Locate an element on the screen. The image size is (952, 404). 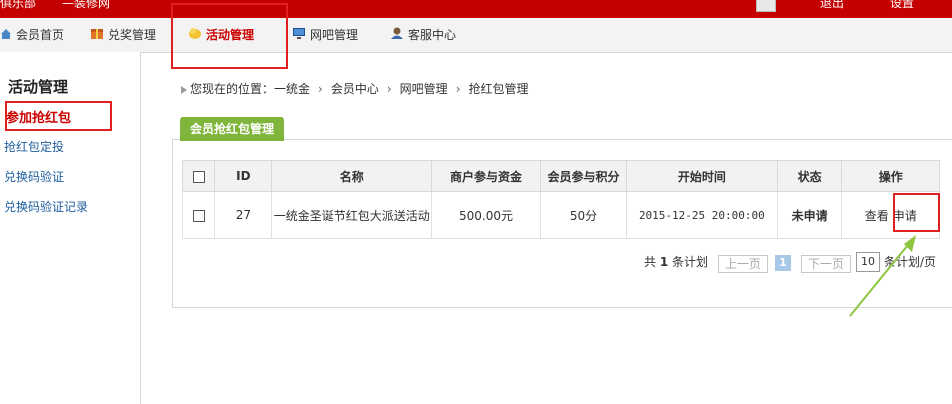
row-checkbox is located at coordinates (198, 215).